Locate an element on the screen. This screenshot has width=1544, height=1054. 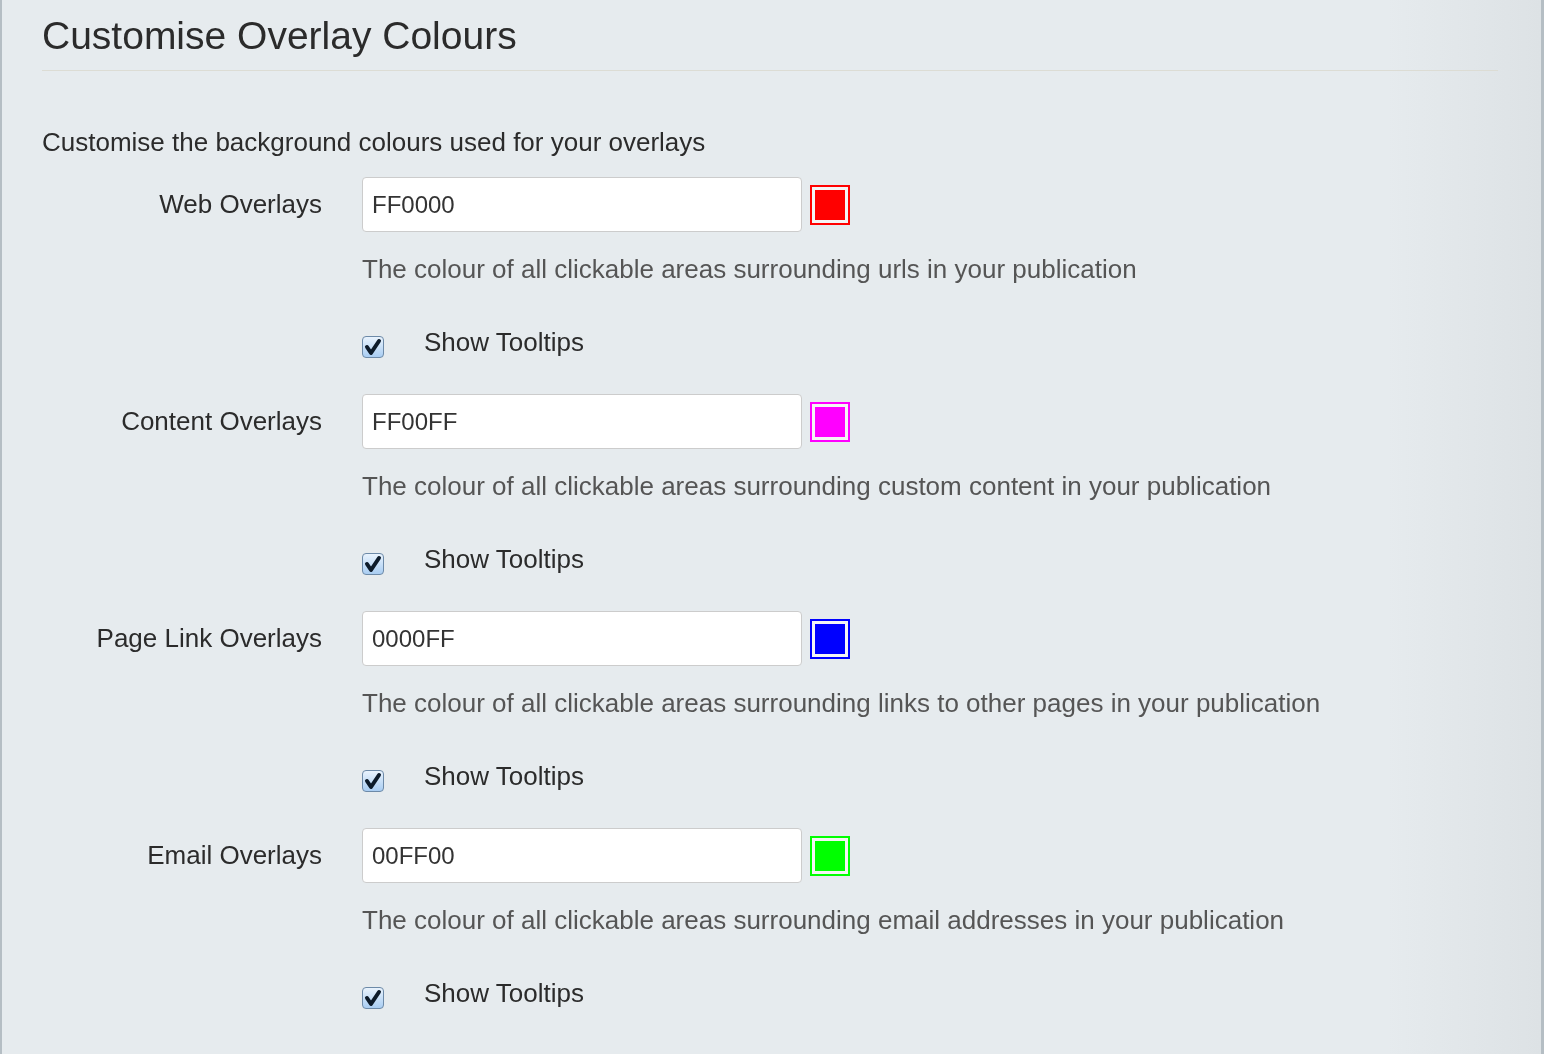
help-text: The colour of all clickable areas surrounding custom content in your publication is located at coordinates (817, 486).